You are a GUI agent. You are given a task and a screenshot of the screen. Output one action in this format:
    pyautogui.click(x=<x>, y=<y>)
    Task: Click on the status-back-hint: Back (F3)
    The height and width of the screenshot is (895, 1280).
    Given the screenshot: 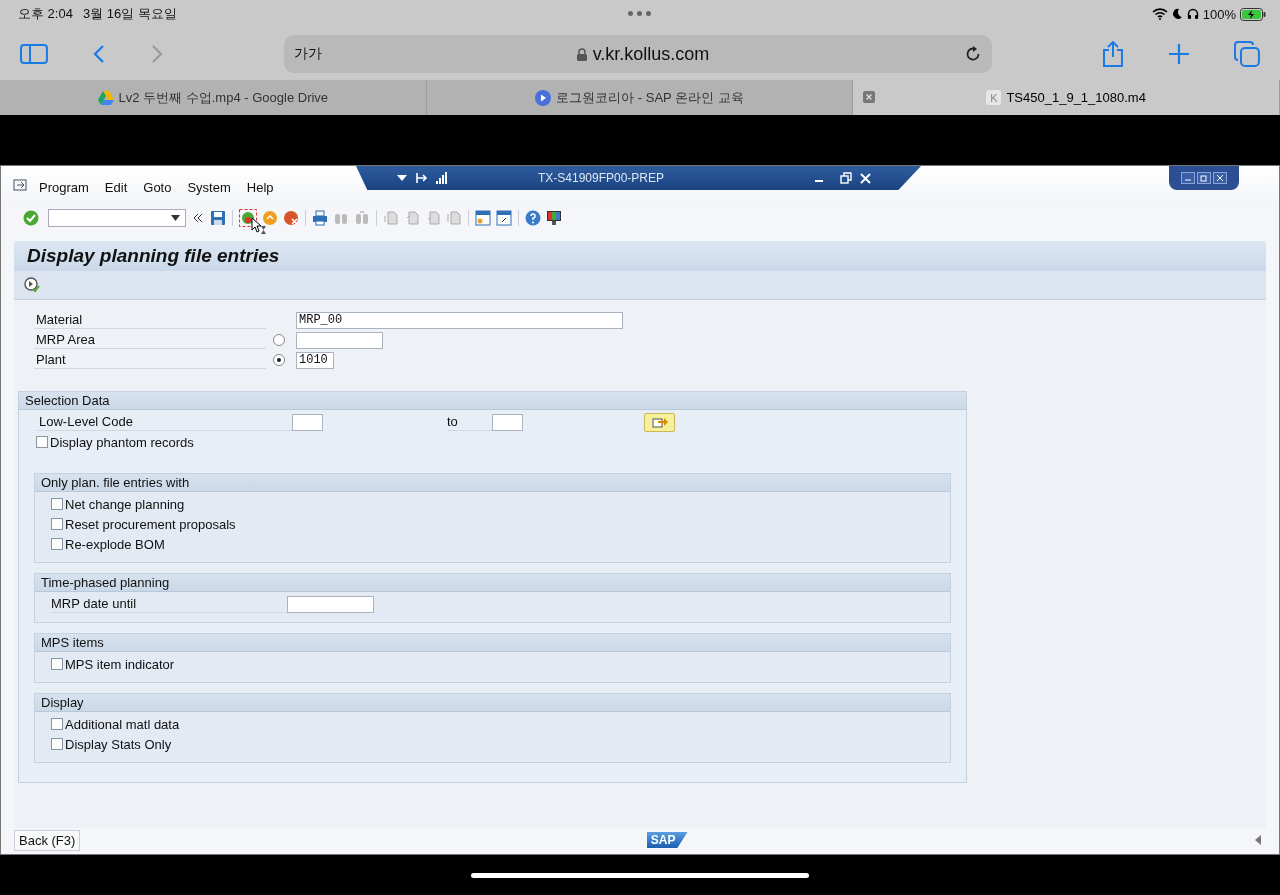 What is the action you would take?
    pyautogui.click(x=47, y=840)
    